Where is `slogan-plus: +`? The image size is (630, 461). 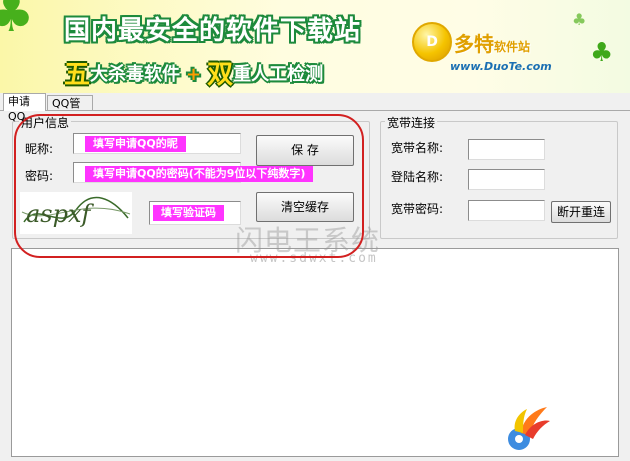
slogan-plus: + is located at coordinates (194, 74).